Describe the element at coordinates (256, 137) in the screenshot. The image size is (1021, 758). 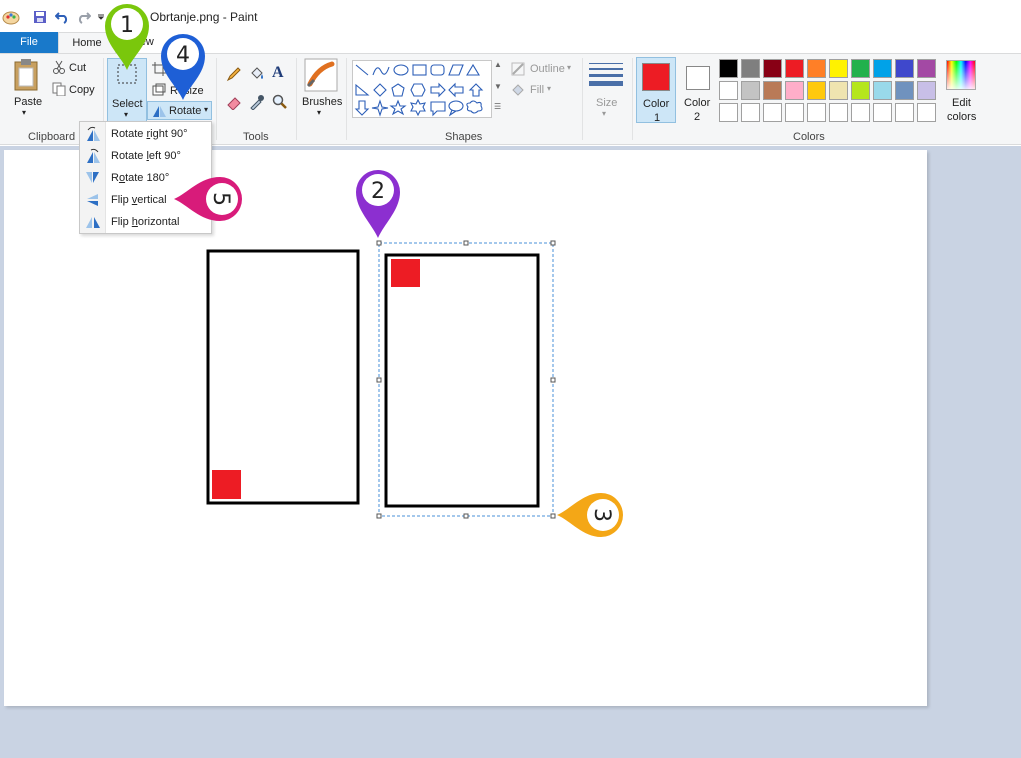
I see `tools-group-label: Tools` at that location.